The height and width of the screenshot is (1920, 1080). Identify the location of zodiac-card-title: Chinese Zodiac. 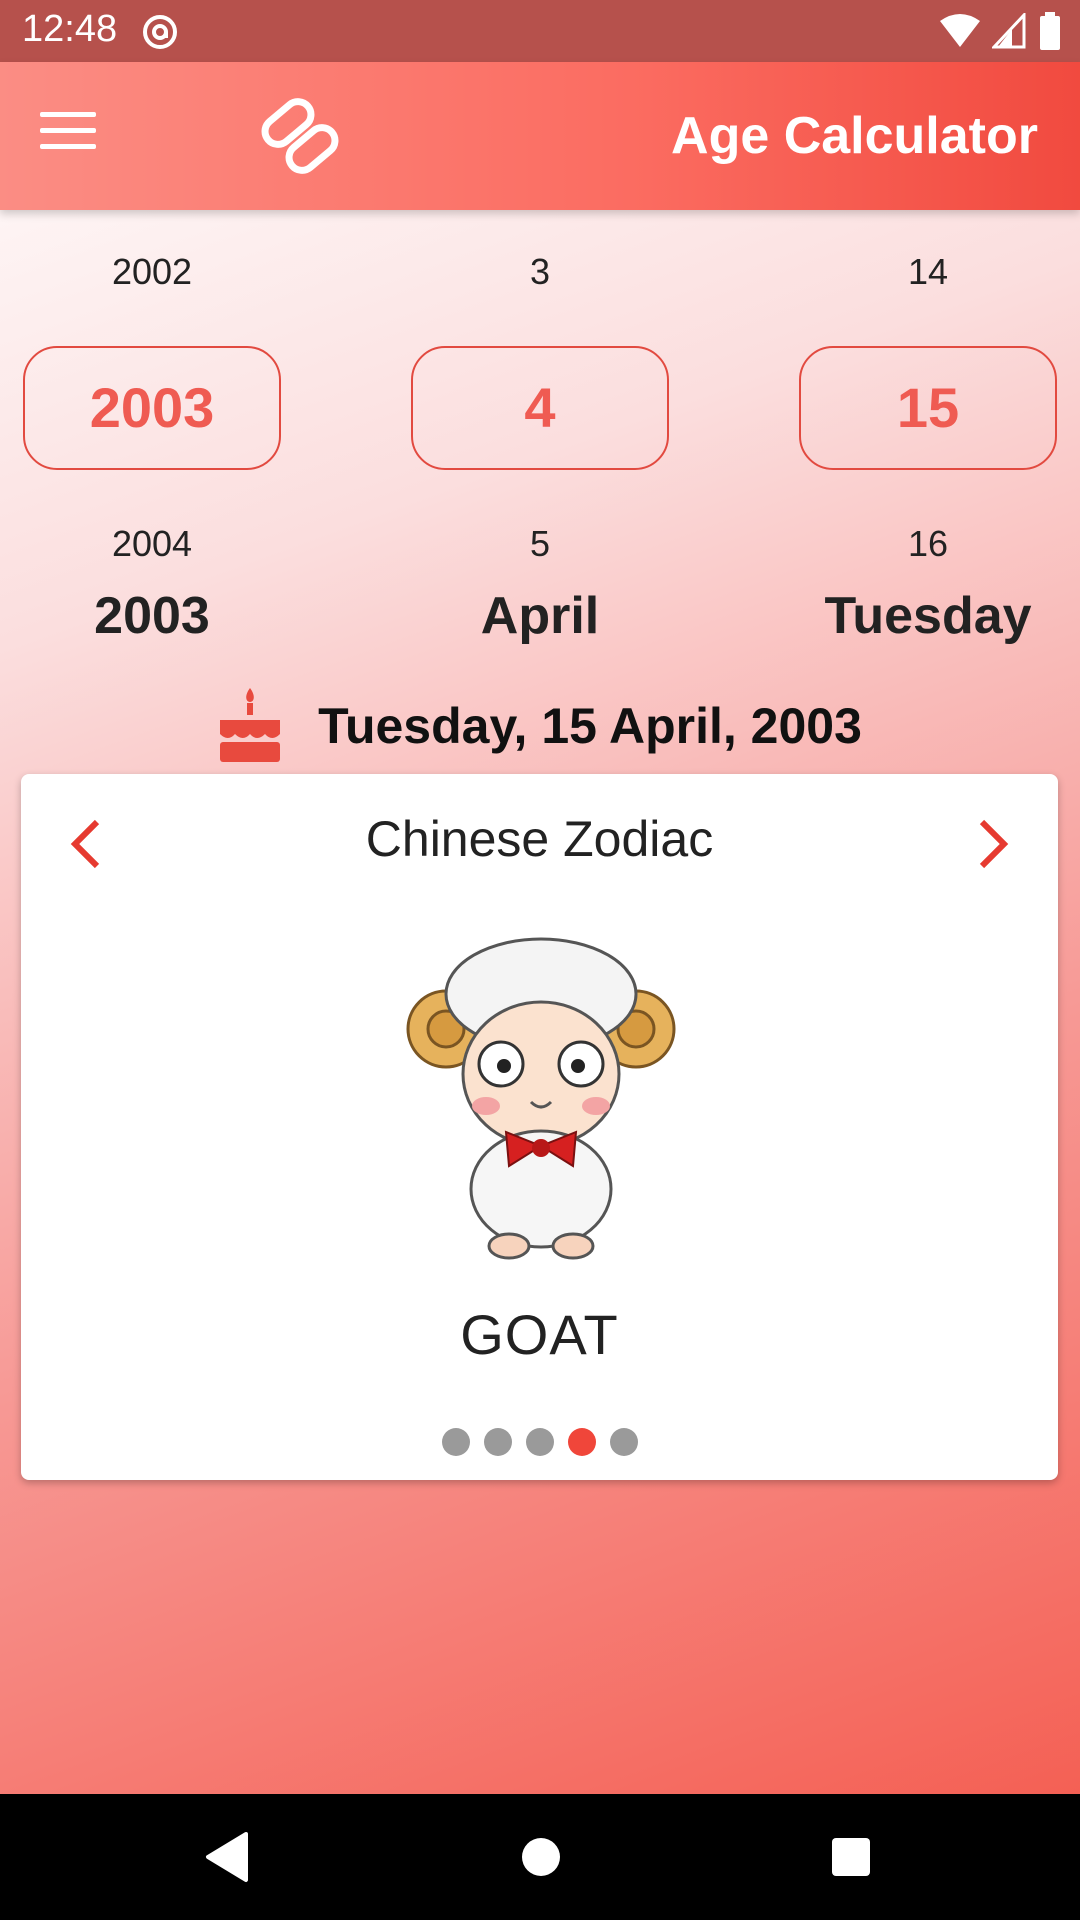
(539, 839).